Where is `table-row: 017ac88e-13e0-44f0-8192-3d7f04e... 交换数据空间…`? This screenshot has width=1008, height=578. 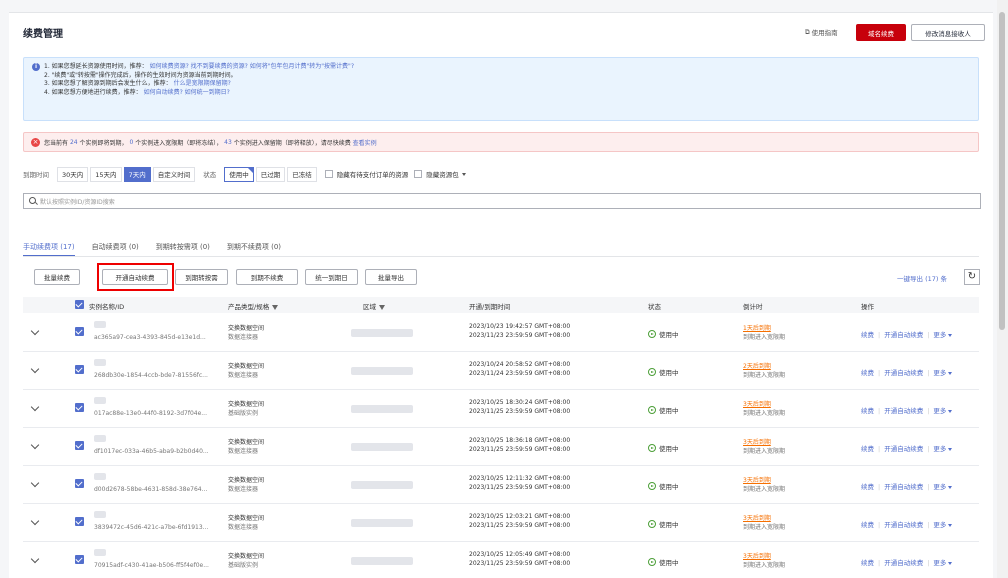 table-row: 017ac88e-13e0-44f0-8192-3d7f04e... 交换数据空间… is located at coordinates (501, 409).